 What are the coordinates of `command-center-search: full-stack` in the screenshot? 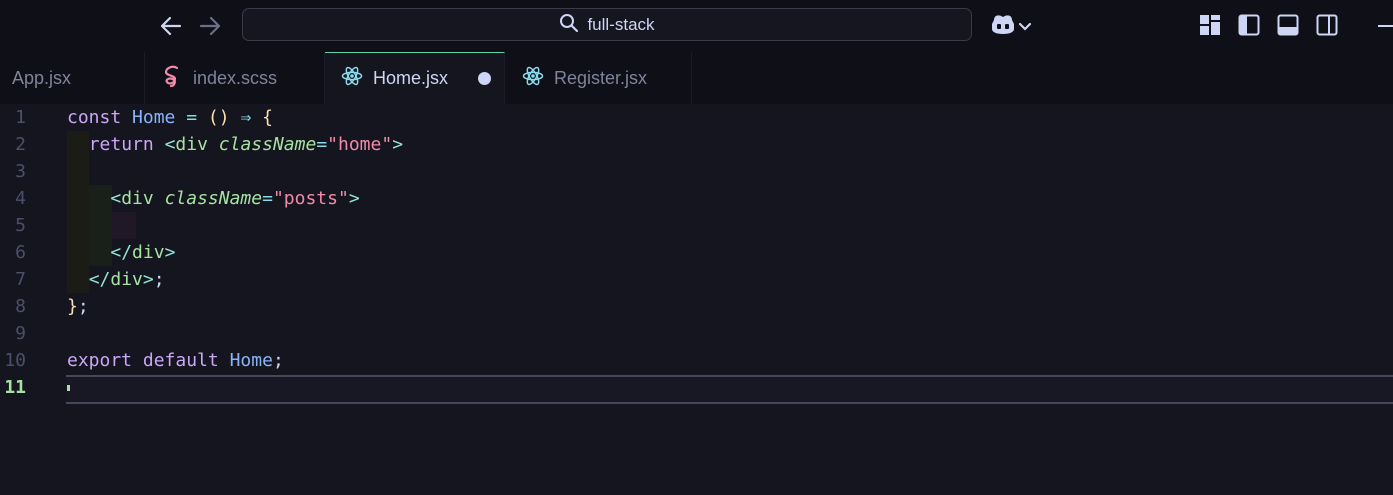 It's located at (607, 24).